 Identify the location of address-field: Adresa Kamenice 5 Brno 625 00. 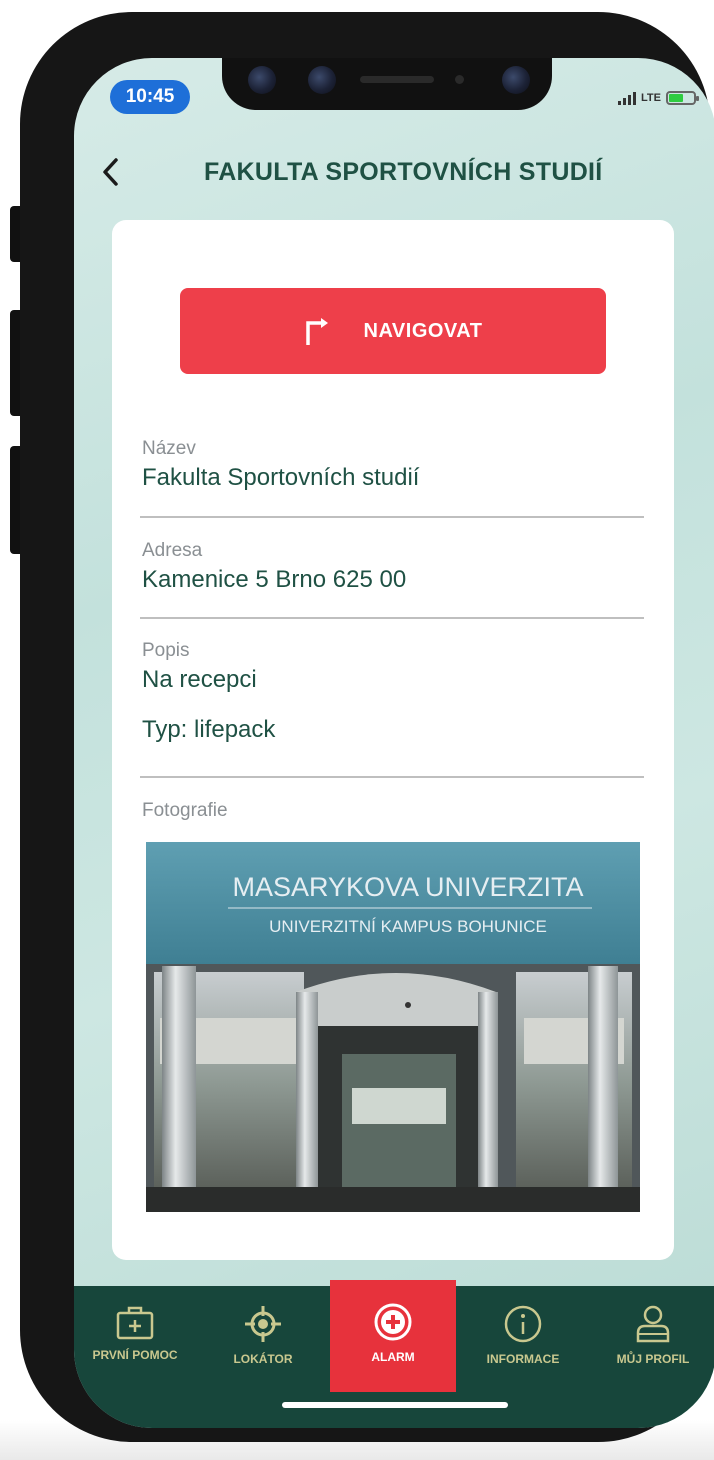
(394, 567).